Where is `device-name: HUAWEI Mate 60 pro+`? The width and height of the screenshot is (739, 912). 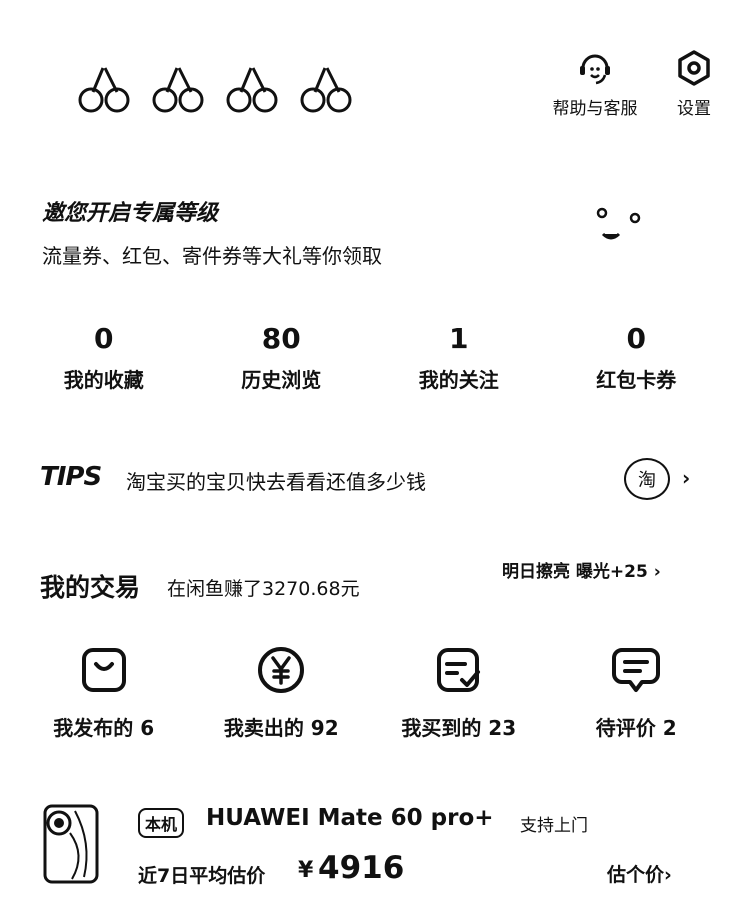 device-name: HUAWEI Mate 60 pro+ is located at coordinates (350, 818).